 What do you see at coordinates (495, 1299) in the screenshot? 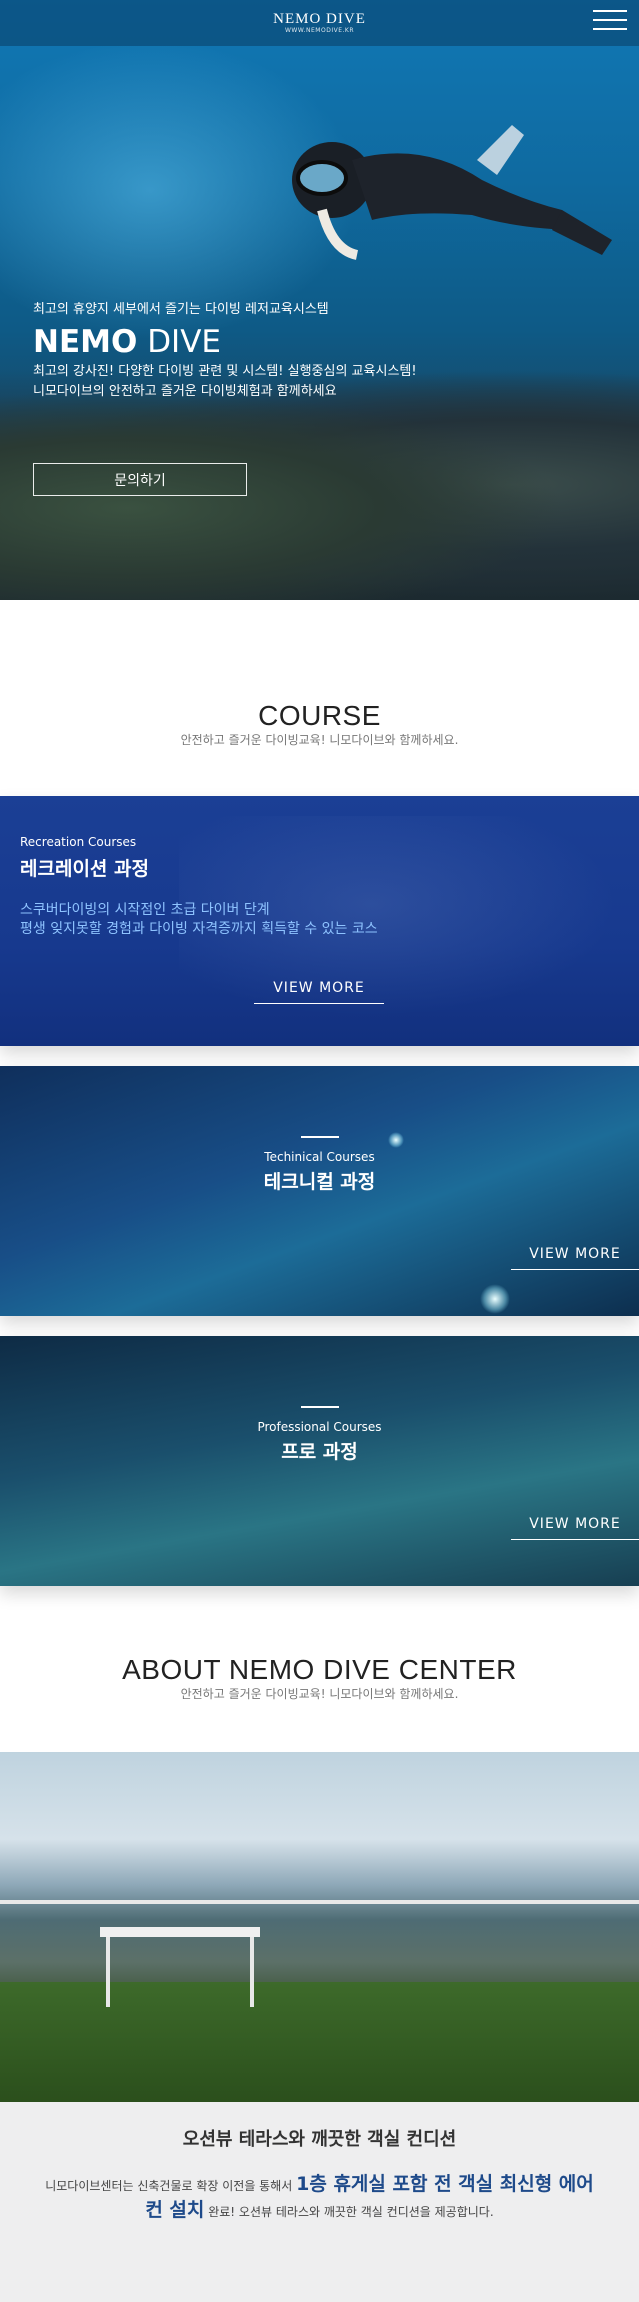
I see `dive-light-reflection` at bounding box center [495, 1299].